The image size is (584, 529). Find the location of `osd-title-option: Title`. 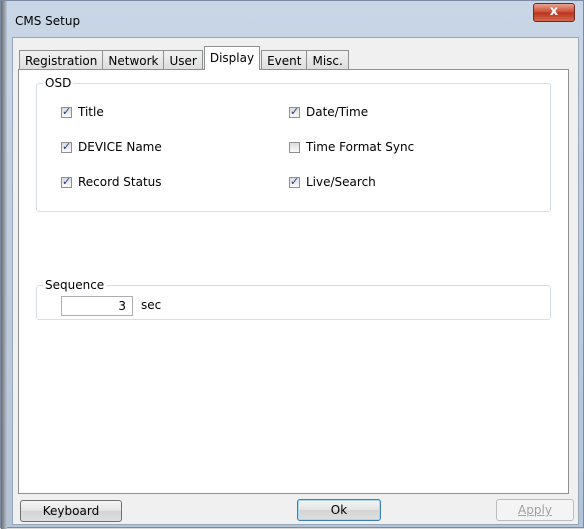

osd-title-option: Title is located at coordinates (82, 112).